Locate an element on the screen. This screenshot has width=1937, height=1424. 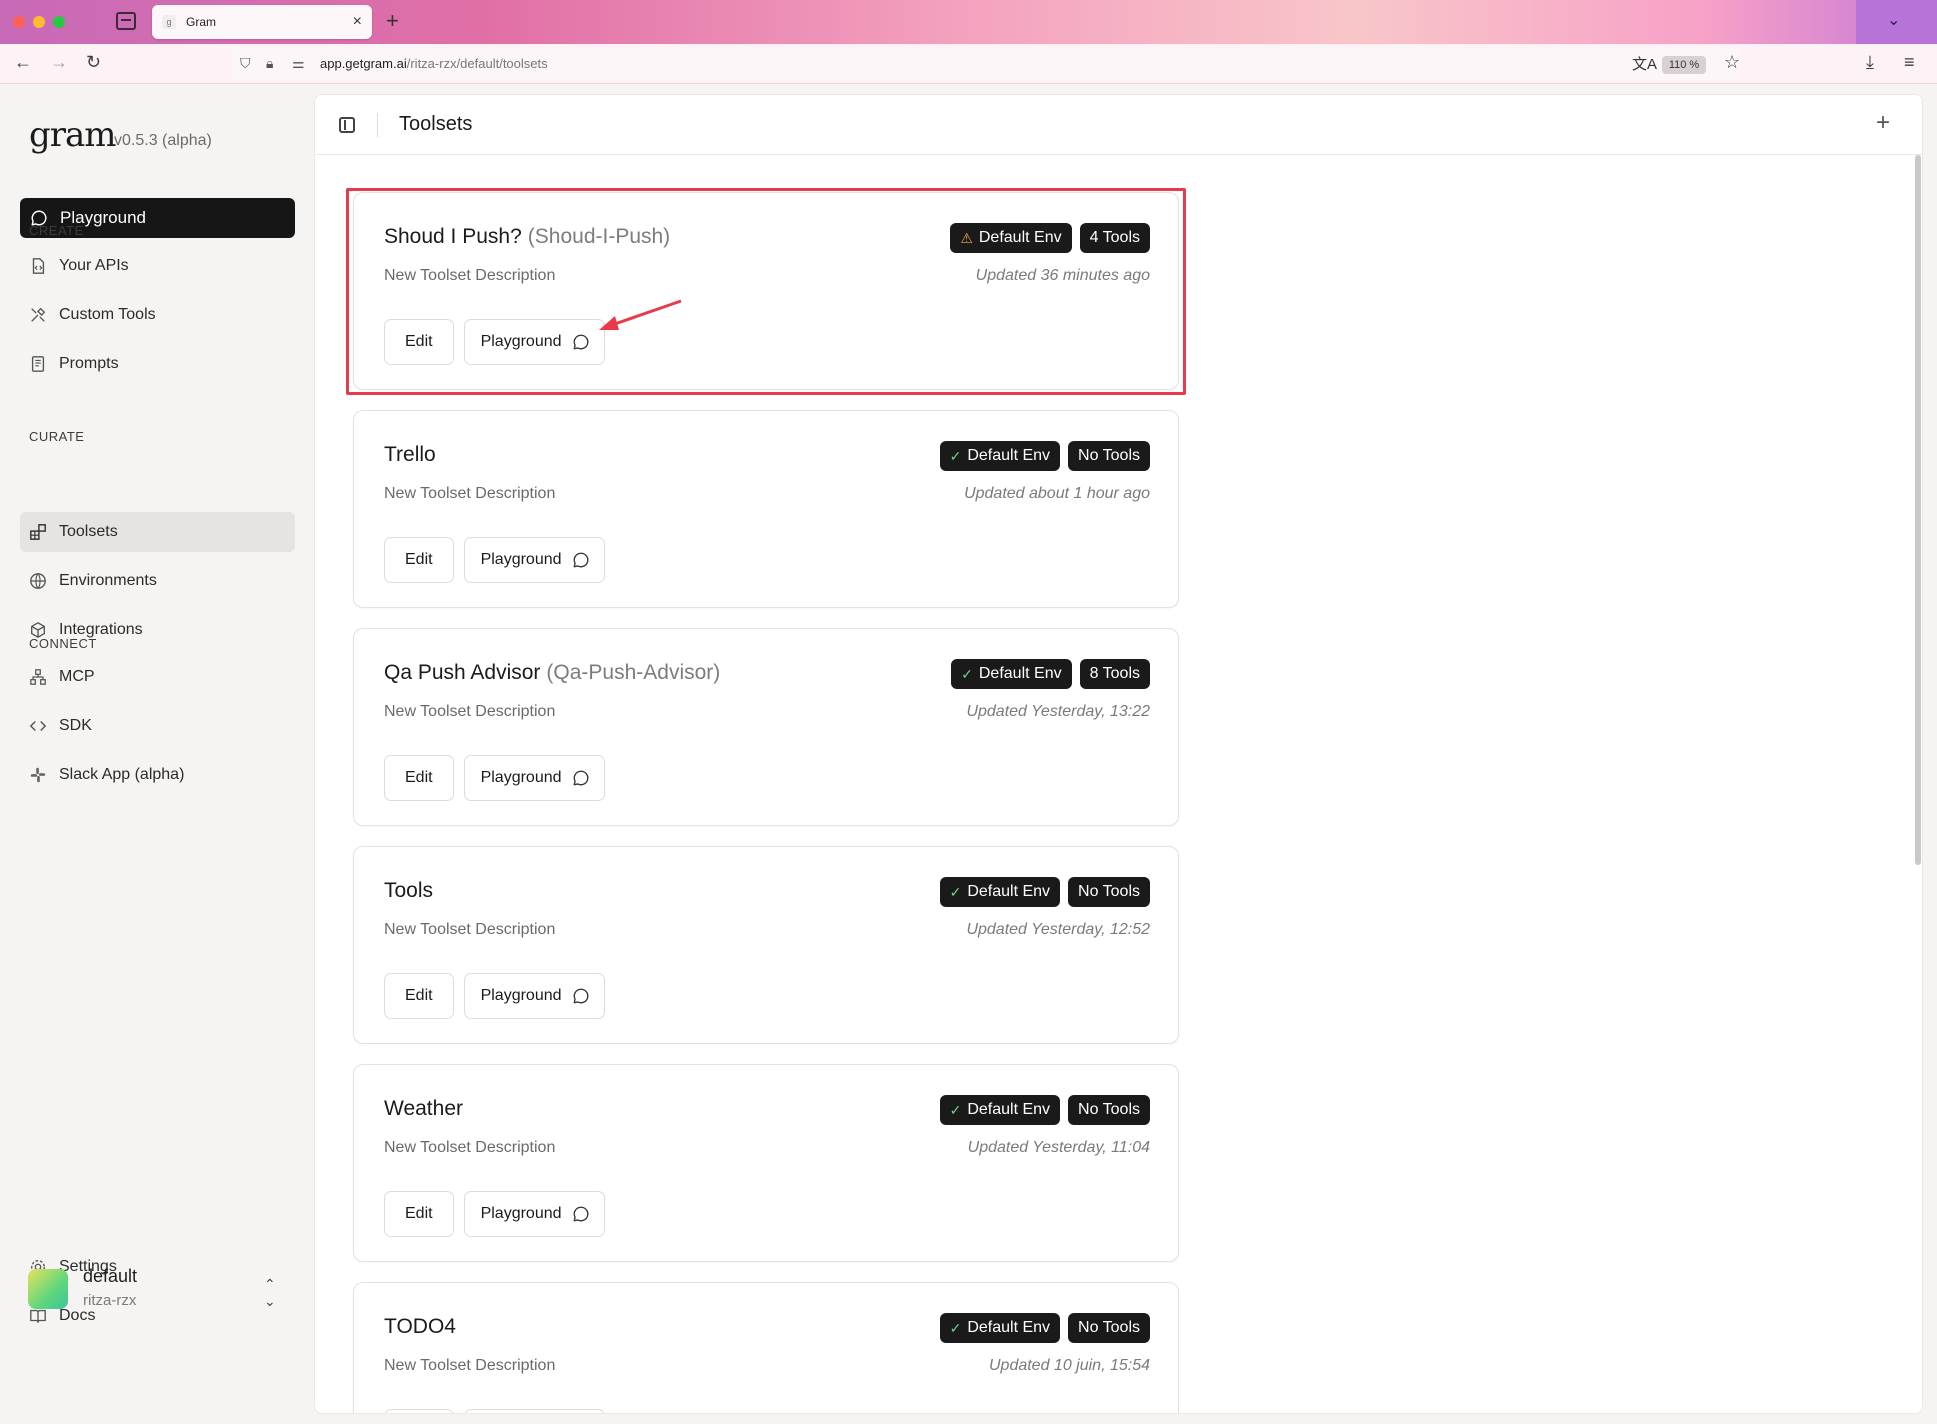
browser-tab: g Gram × is located at coordinates (262, 22).